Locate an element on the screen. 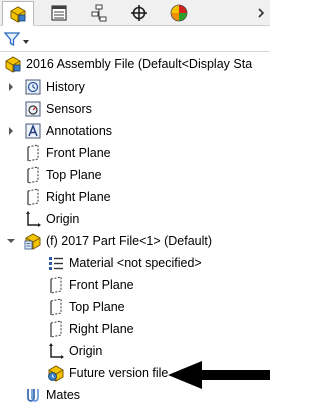  sensors-label: Sensors is located at coordinates (69, 109).